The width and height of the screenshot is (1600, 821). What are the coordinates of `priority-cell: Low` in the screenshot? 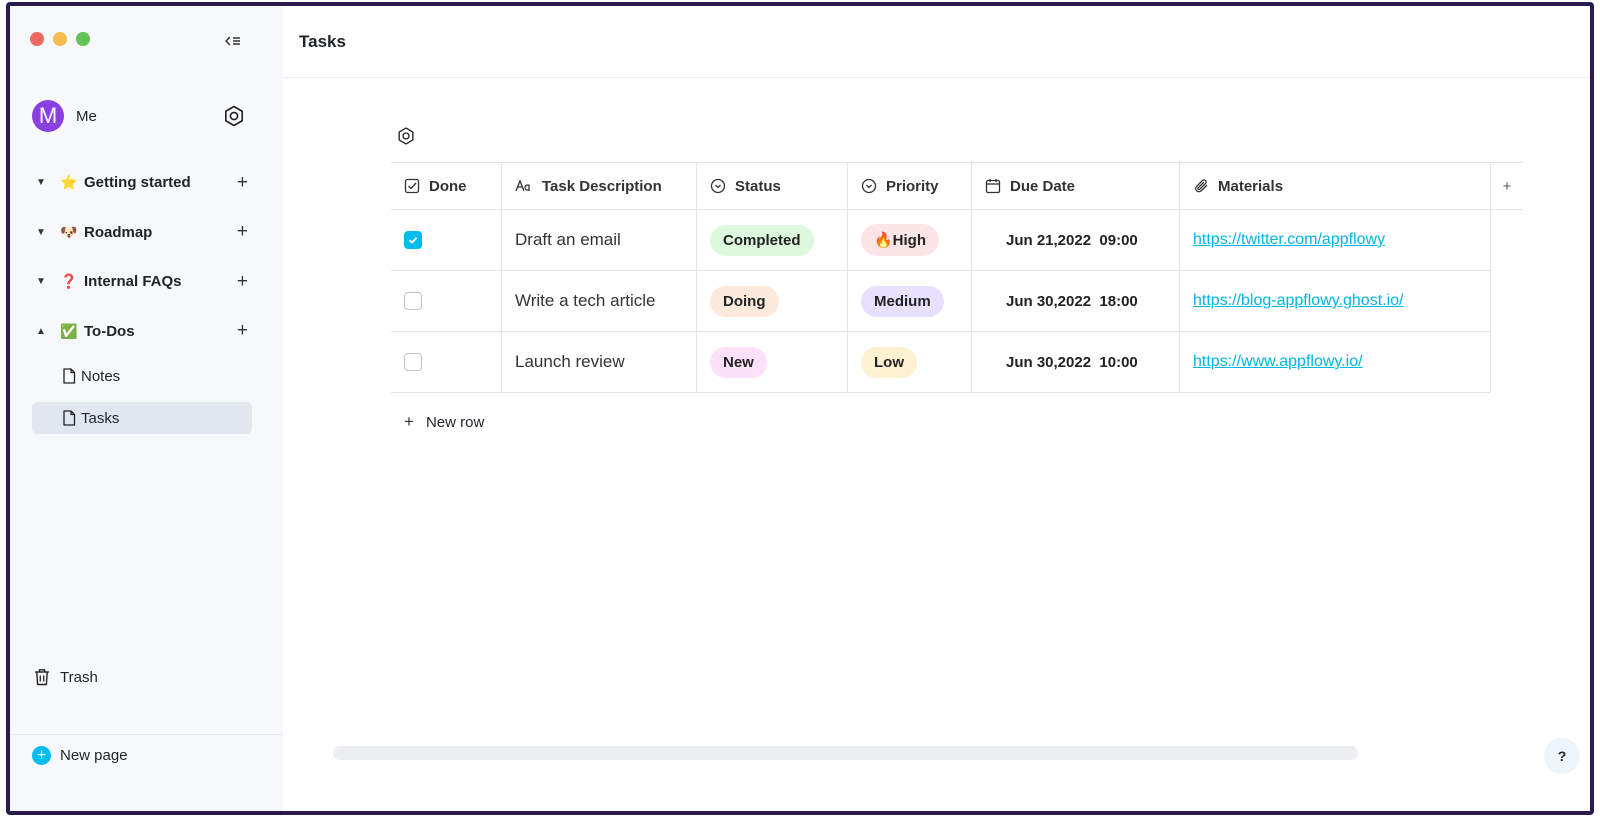 It's located at (910, 362).